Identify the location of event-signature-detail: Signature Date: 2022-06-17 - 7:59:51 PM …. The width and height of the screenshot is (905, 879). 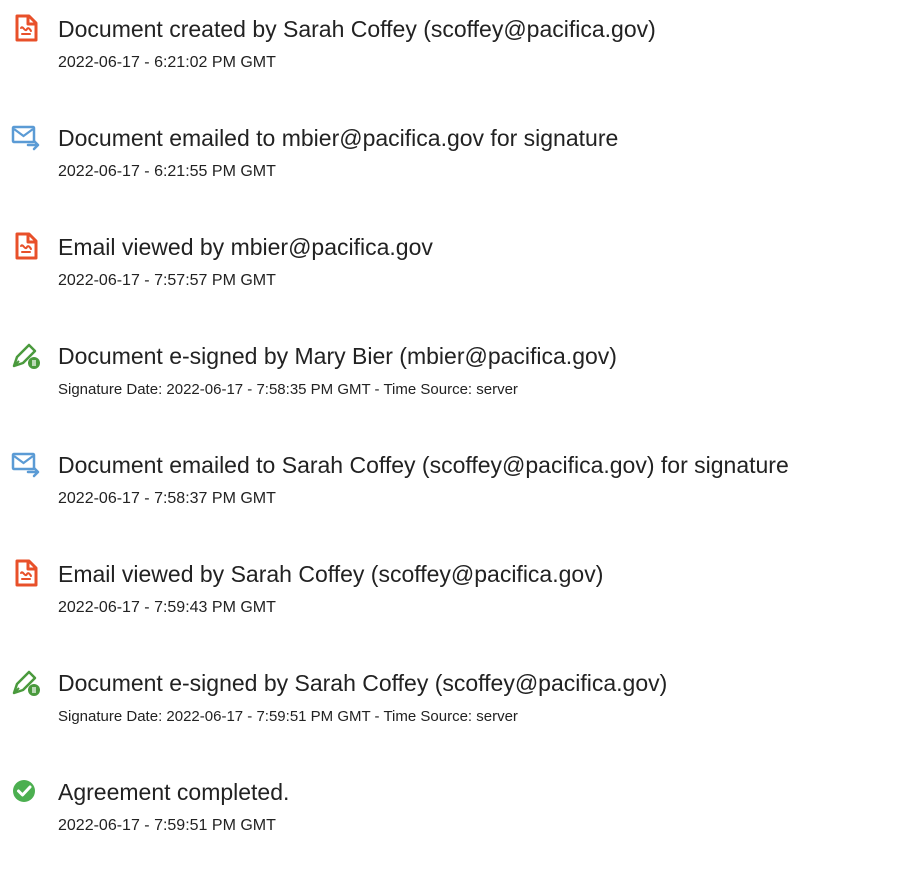
(288, 716).